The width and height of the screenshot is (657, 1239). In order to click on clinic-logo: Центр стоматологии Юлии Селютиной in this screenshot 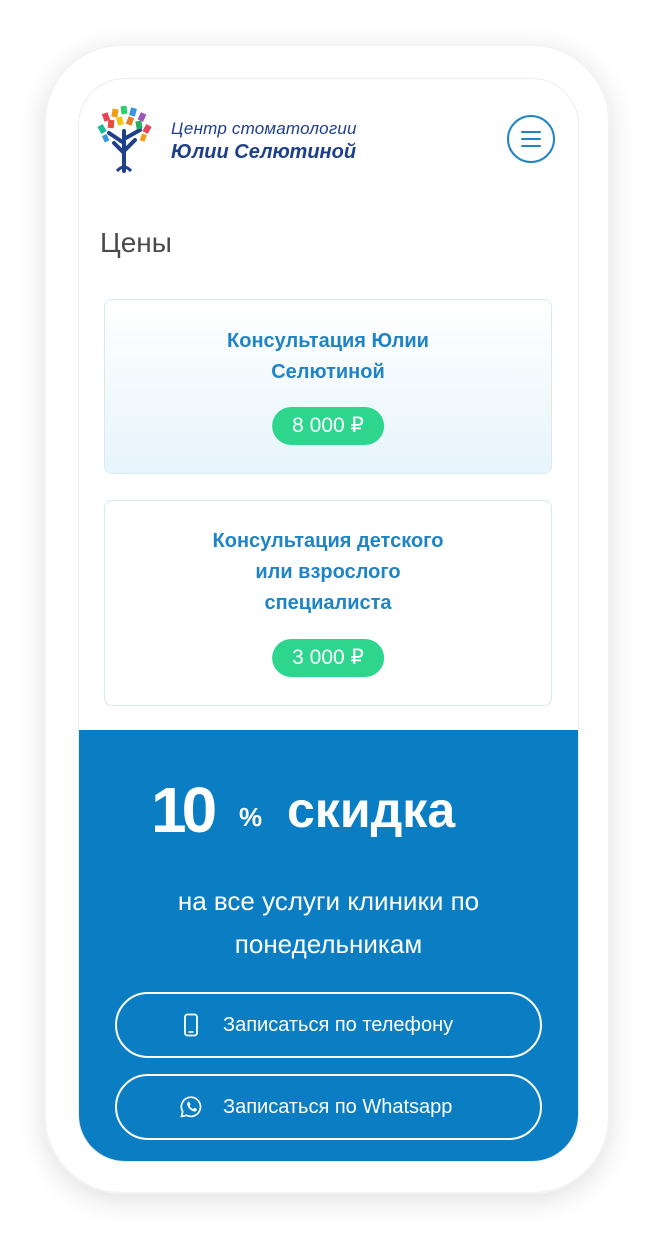, I will do `click(227, 138)`.